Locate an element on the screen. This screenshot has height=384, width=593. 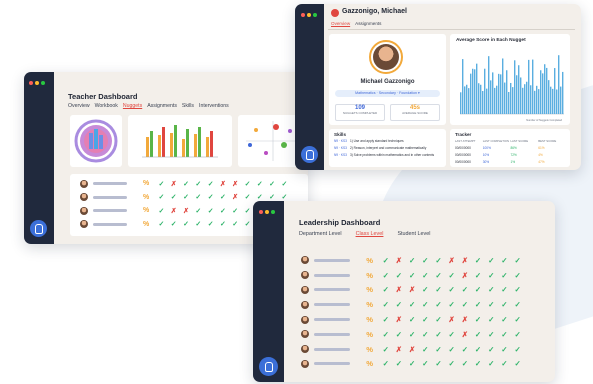
nugget-illustration-card is located at coordinates (96, 141).